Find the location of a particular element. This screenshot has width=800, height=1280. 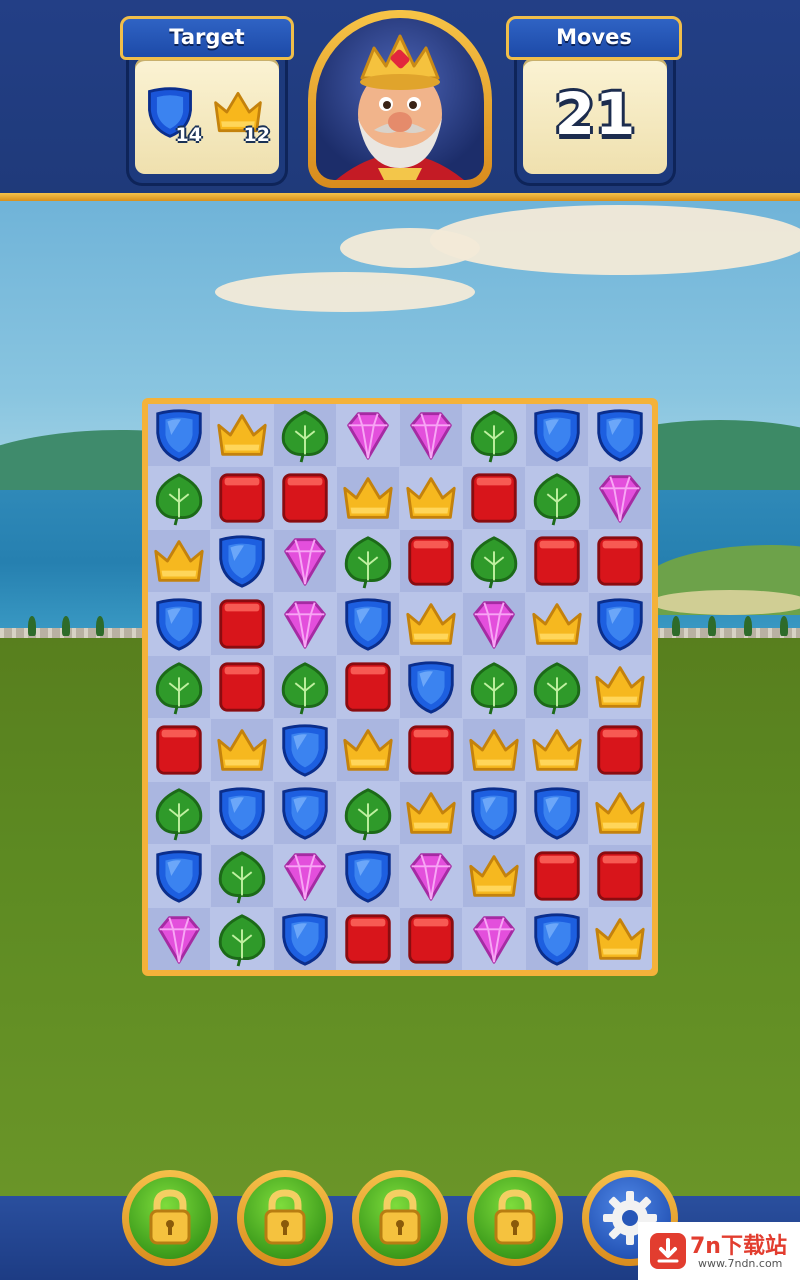

booster-2-button-face is located at coordinates (285, 1218).